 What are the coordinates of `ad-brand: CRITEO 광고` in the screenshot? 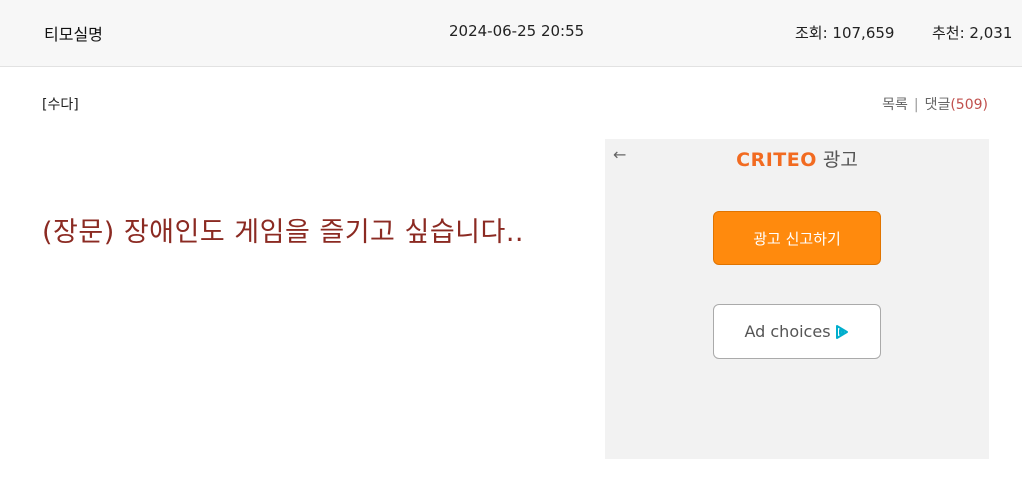 It's located at (797, 158).